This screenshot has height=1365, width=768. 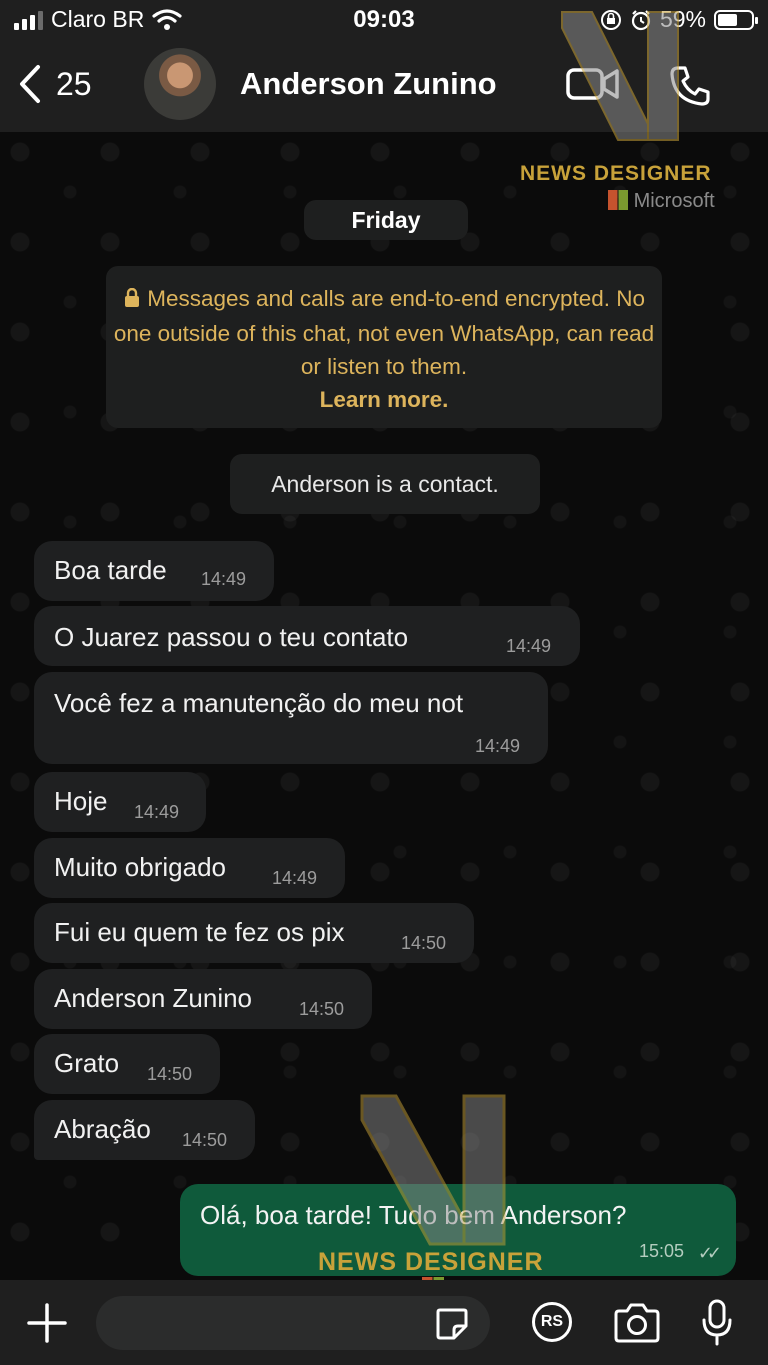 What do you see at coordinates (231, 637) in the screenshot?
I see `message-text: O Juarez passou o teu contato` at bounding box center [231, 637].